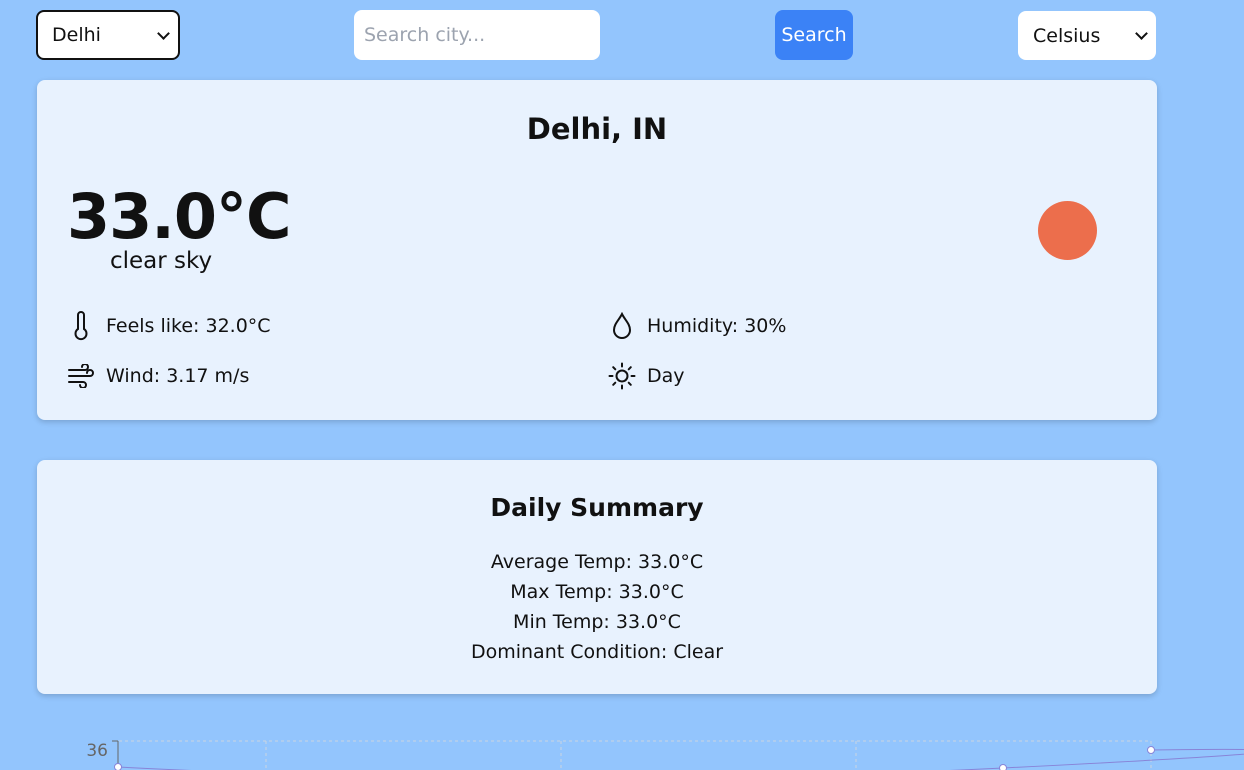 The height and width of the screenshot is (770, 1244). What do you see at coordinates (81, 326) in the screenshot?
I see `thermometer-icon` at bounding box center [81, 326].